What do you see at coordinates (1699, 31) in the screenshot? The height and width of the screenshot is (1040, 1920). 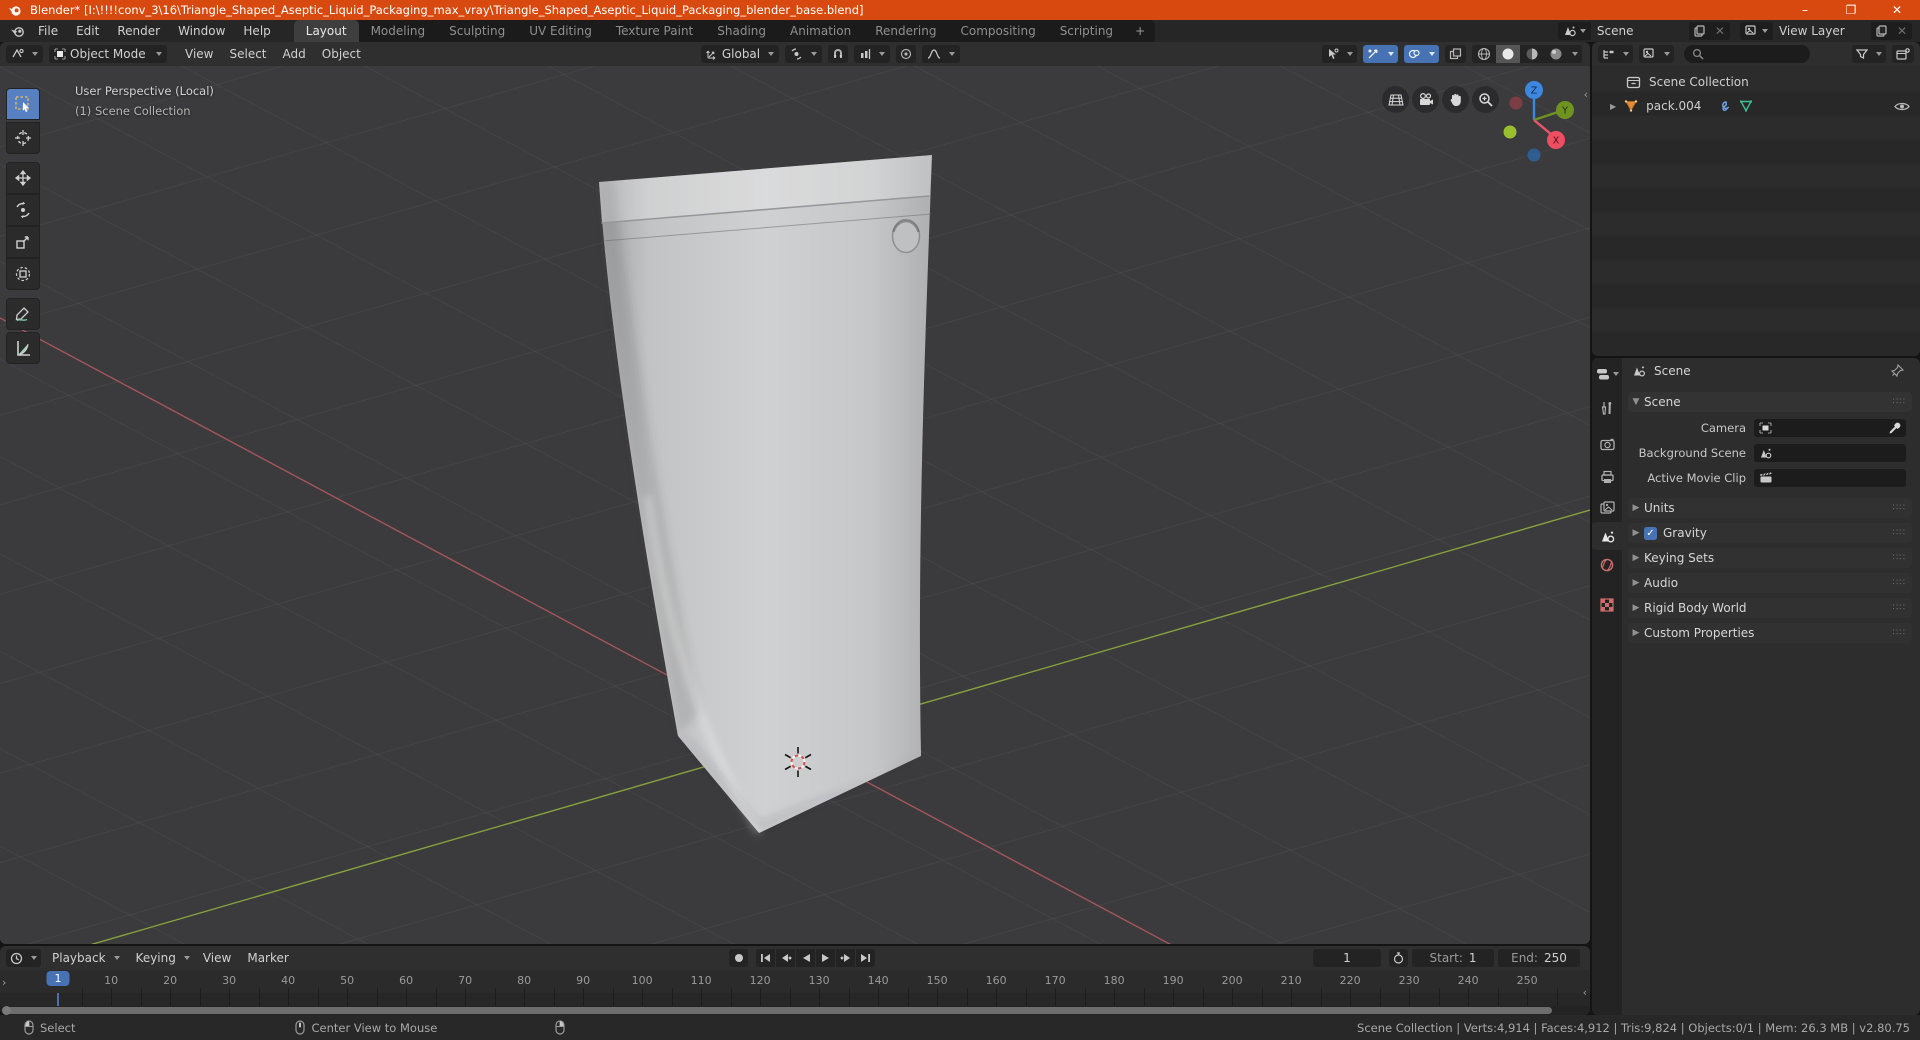 I see `new-scene-icon` at bounding box center [1699, 31].